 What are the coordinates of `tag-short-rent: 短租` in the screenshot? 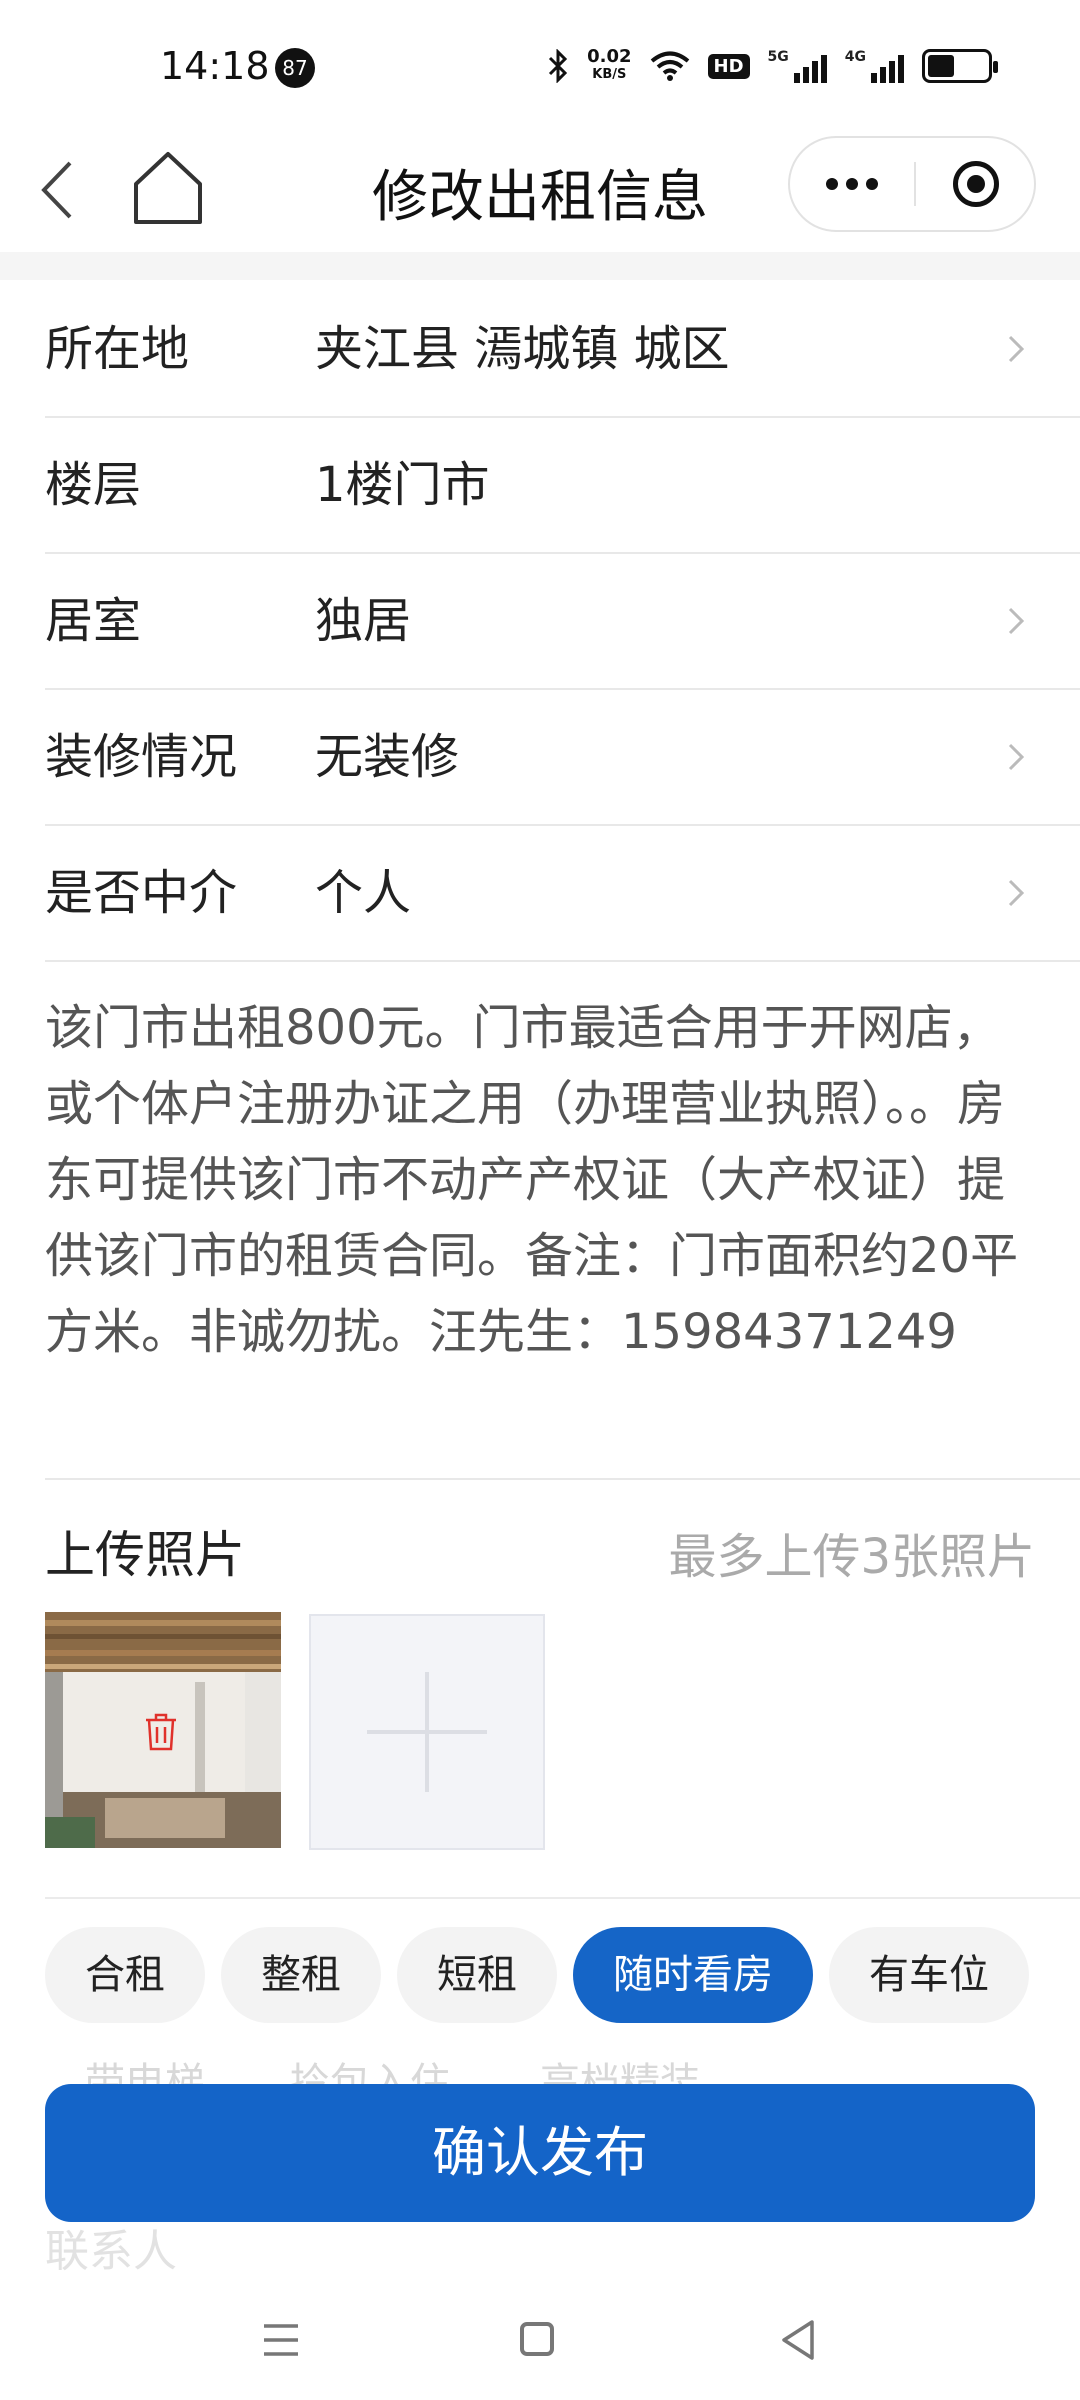 It's located at (477, 1975).